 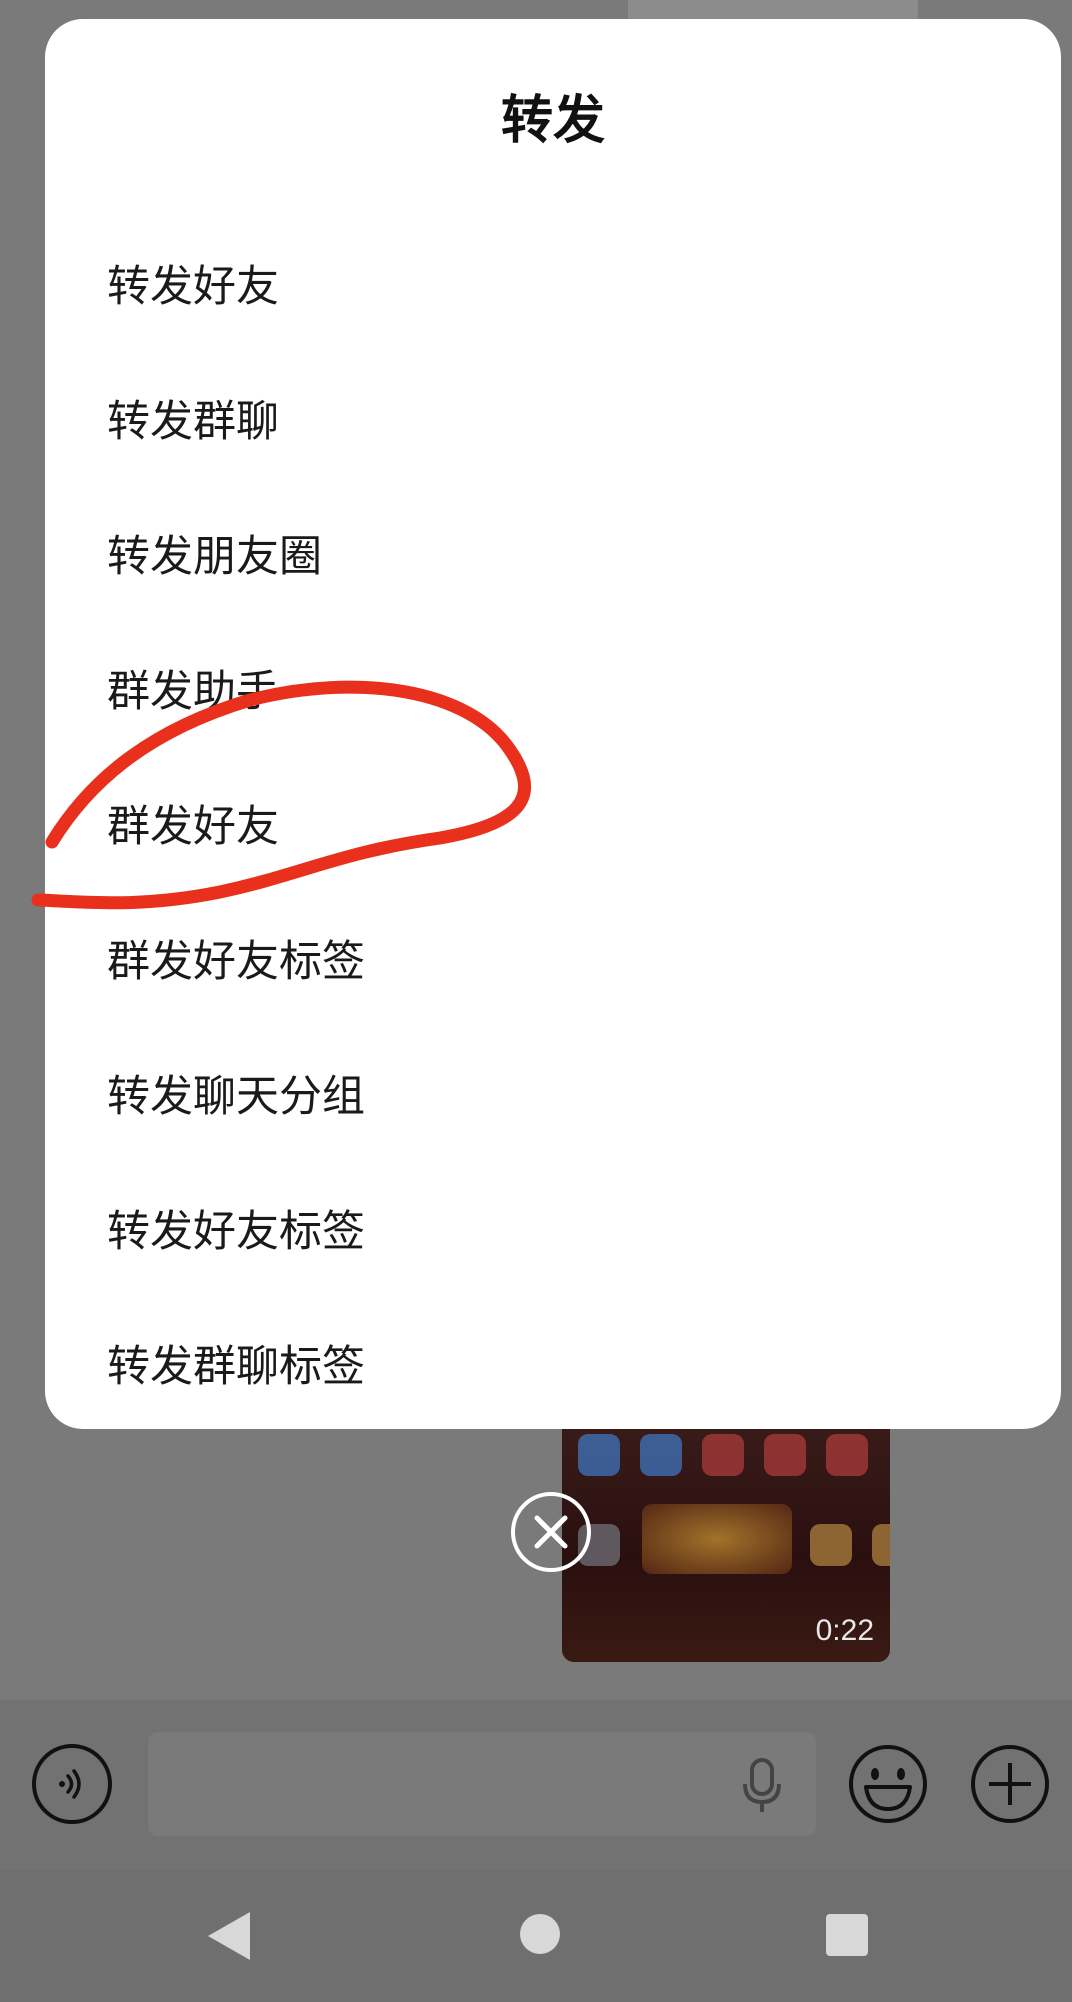 I want to click on close-dialog-button, so click(x=551, y=1532).